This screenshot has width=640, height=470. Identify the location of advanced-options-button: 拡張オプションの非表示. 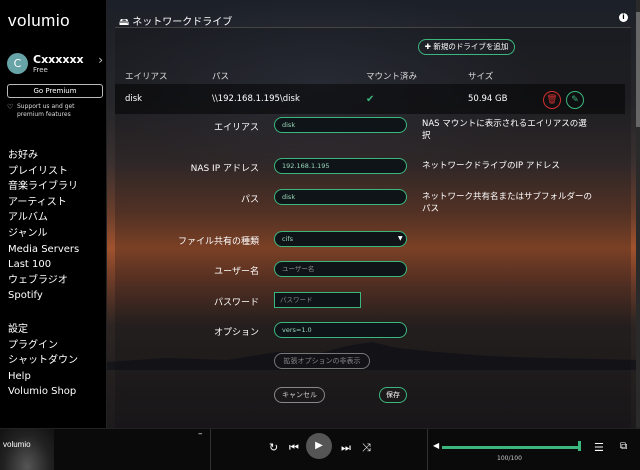
(322, 361).